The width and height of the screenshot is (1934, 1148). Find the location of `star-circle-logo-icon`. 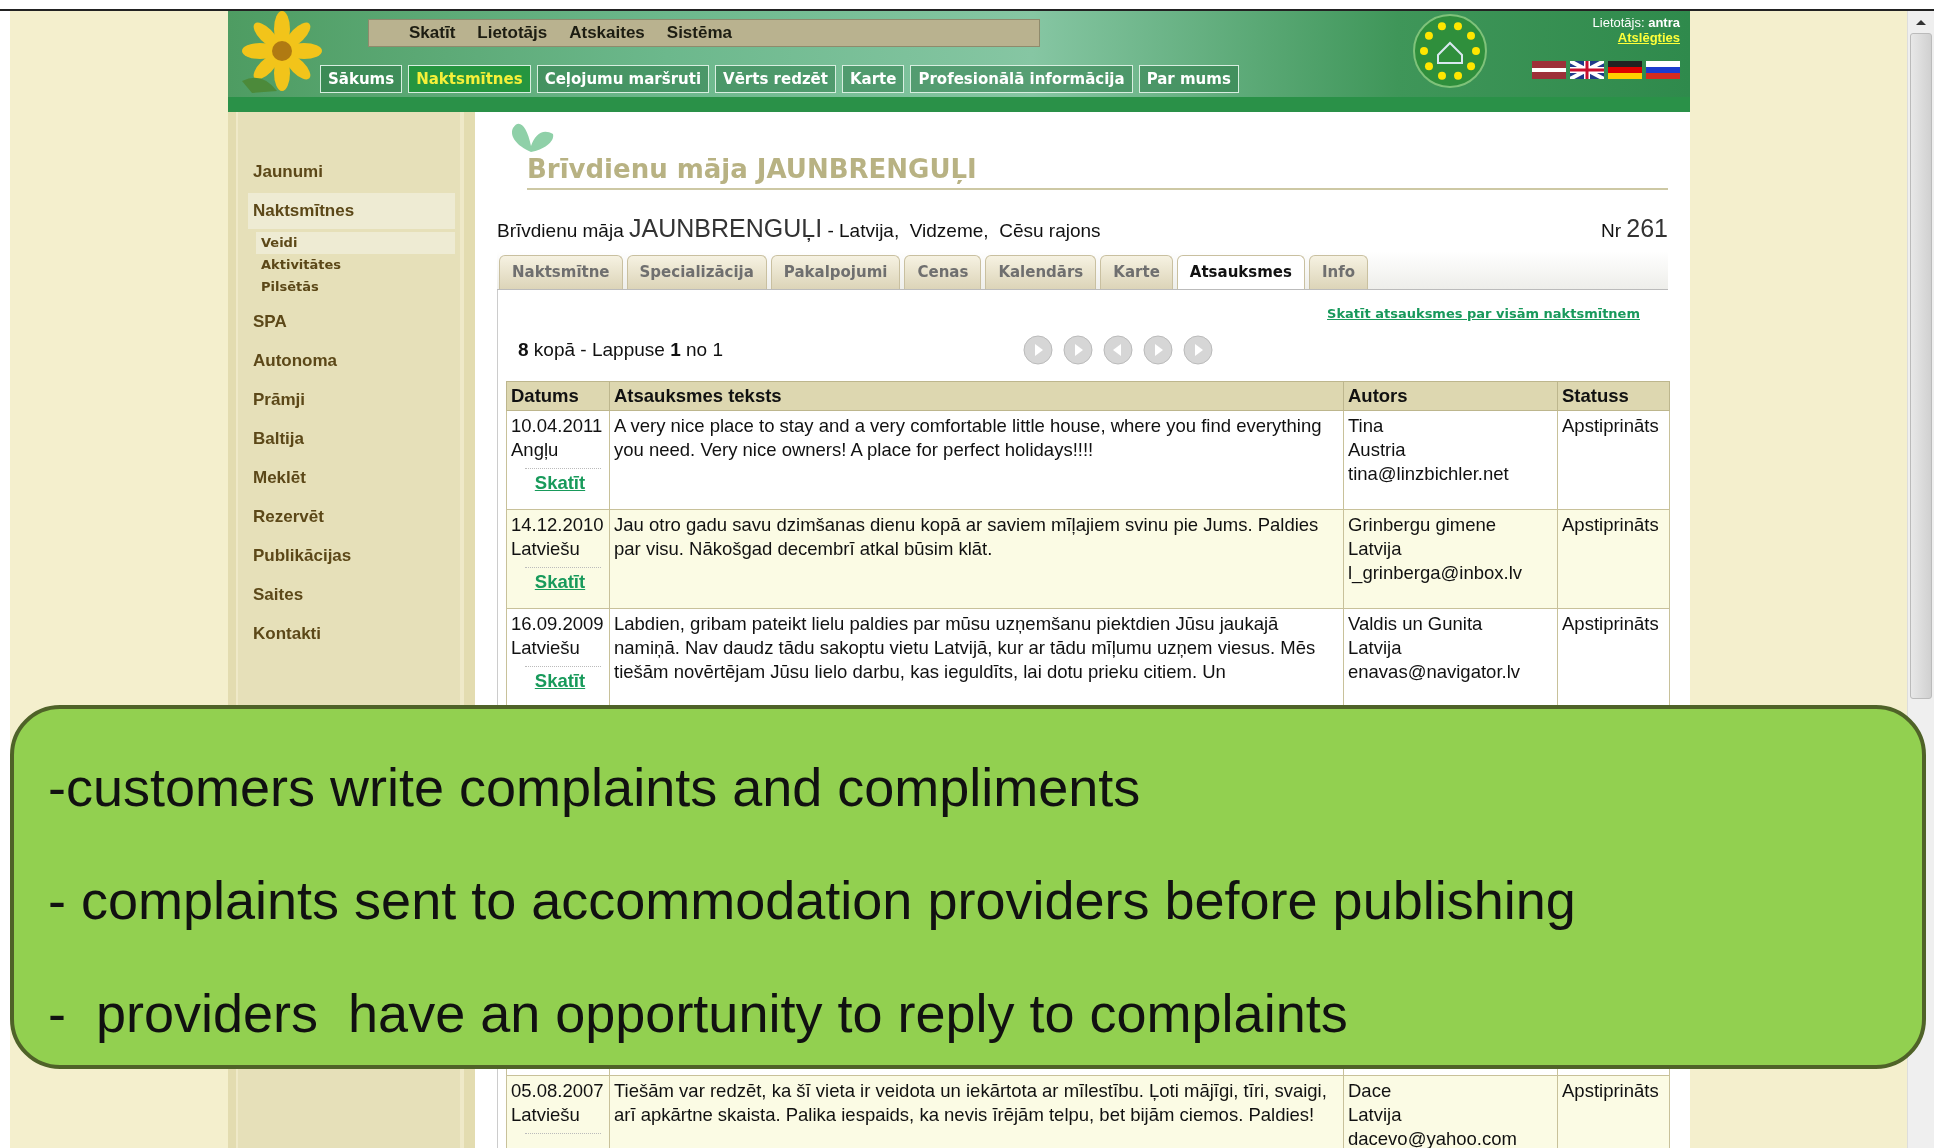

star-circle-logo-icon is located at coordinates (1450, 51).